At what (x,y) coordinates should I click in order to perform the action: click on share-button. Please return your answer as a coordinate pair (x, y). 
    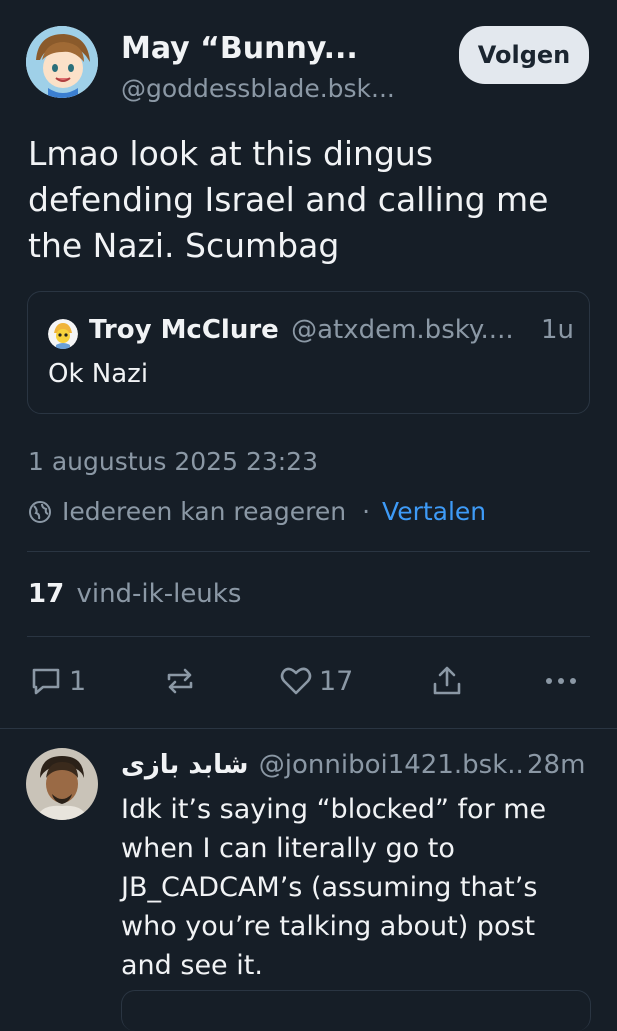
    Looking at the image, I should click on (447, 681).